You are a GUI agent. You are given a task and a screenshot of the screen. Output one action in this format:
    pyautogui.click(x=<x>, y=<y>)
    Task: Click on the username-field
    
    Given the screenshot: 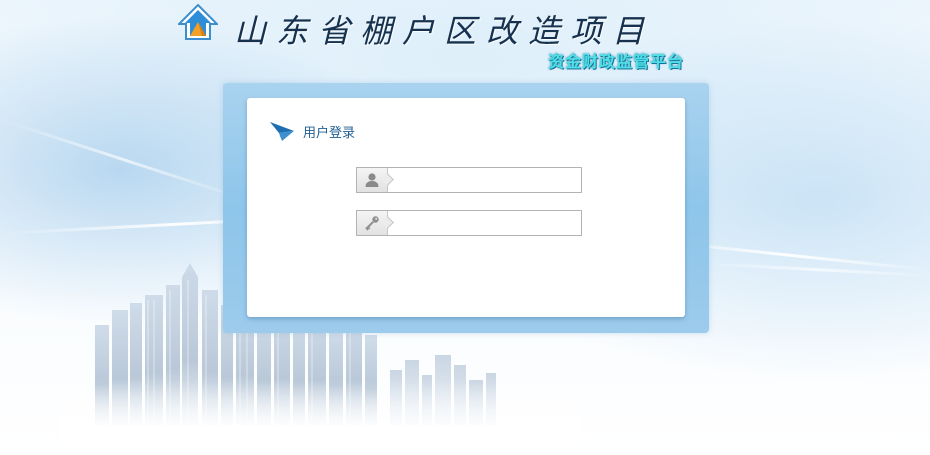 What is the action you would take?
    pyautogui.click(x=469, y=180)
    